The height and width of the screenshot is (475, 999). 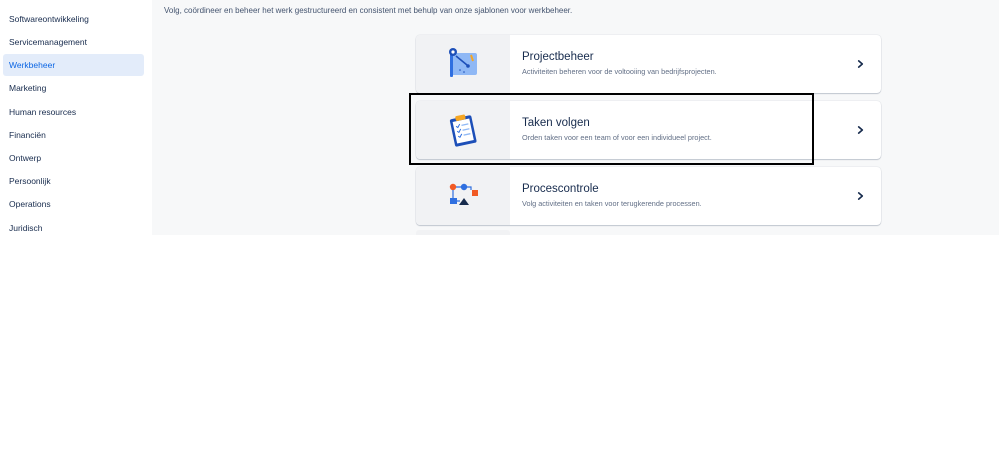 I want to click on card-title: Taken volgen, so click(x=556, y=123).